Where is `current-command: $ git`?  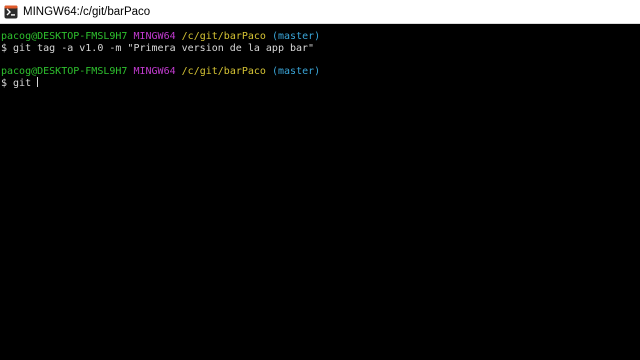 current-command: $ git is located at coordinates (19, 83).